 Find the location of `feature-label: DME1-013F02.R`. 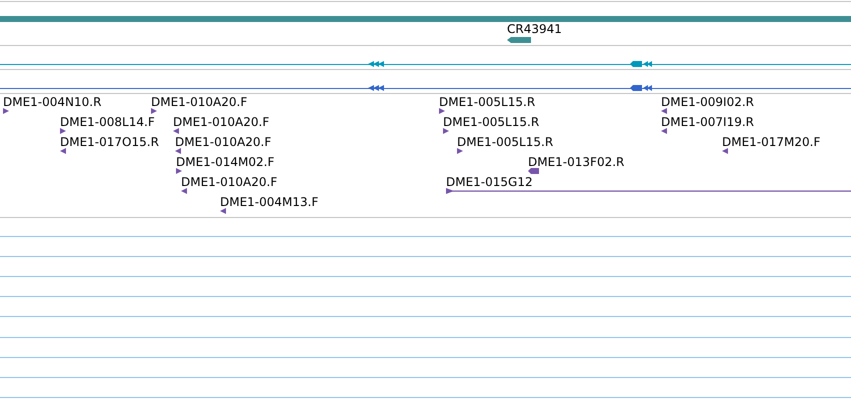

feature-label: DME1-013F02.R is located at coordinates (576, 162).